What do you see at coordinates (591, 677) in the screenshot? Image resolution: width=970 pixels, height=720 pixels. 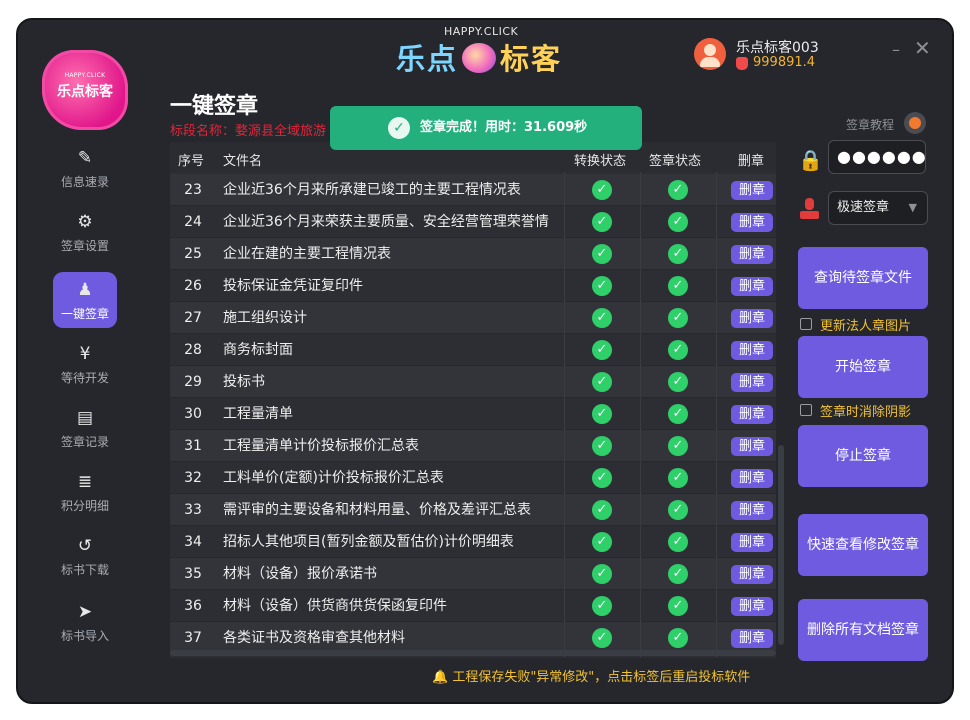 I see `footer-notice: 🔔 工程保存失败"异常修改"，点击标签后重启投标软件` at bounding box center [591, 677].